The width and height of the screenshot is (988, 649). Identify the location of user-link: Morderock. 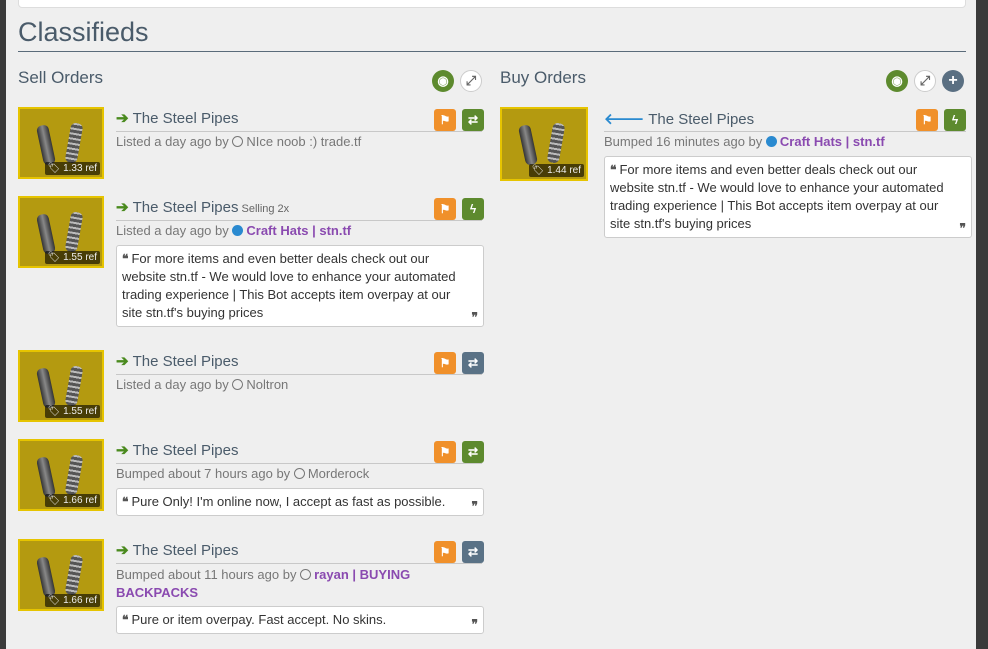
(338, 473).